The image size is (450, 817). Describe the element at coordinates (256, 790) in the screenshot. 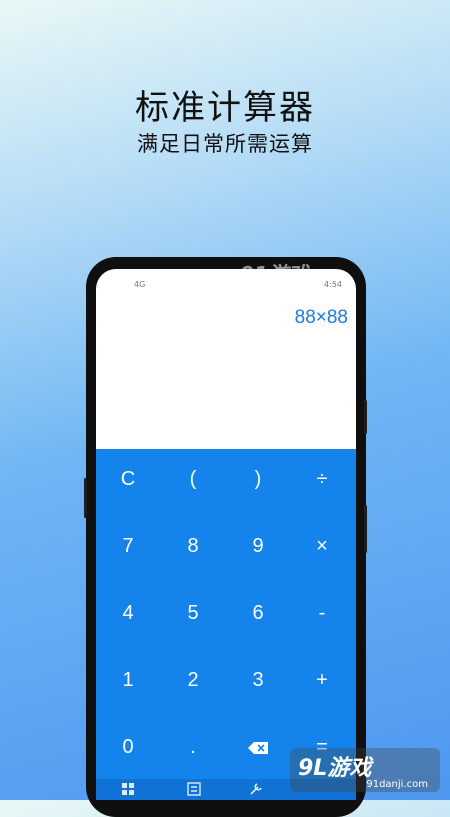

I see `tools-icon` at that location.